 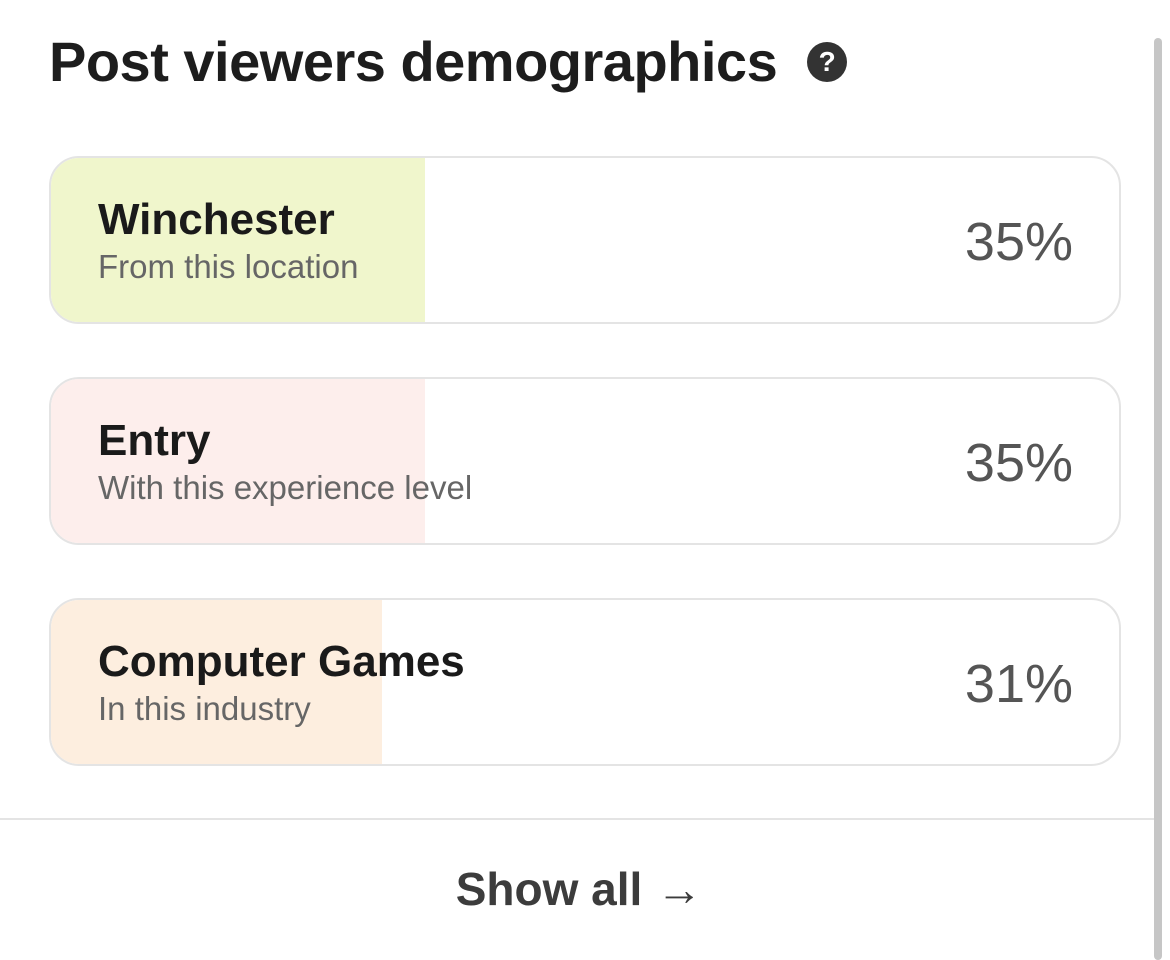 What do you see at coordinates (204, 708) in the screenshot?
I see `card-subtitle: In this industry` at bounding box center [204, 708].